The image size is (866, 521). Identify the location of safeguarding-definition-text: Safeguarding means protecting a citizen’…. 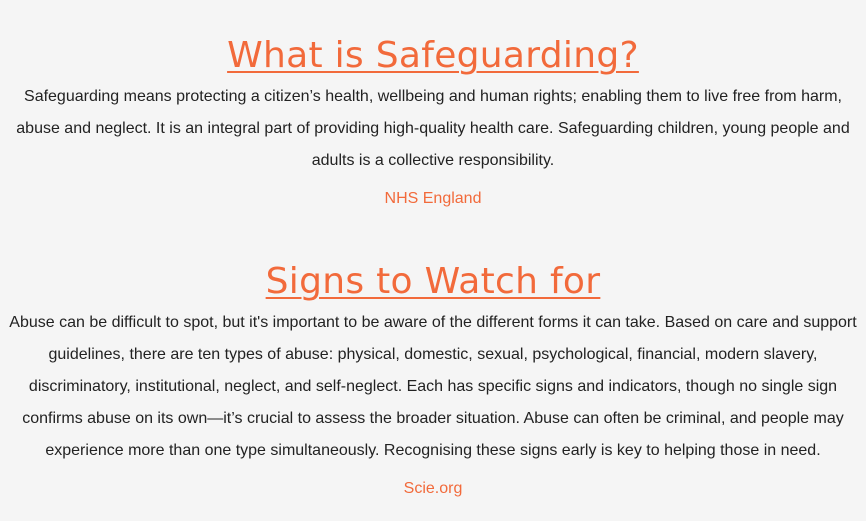
(433, 128).